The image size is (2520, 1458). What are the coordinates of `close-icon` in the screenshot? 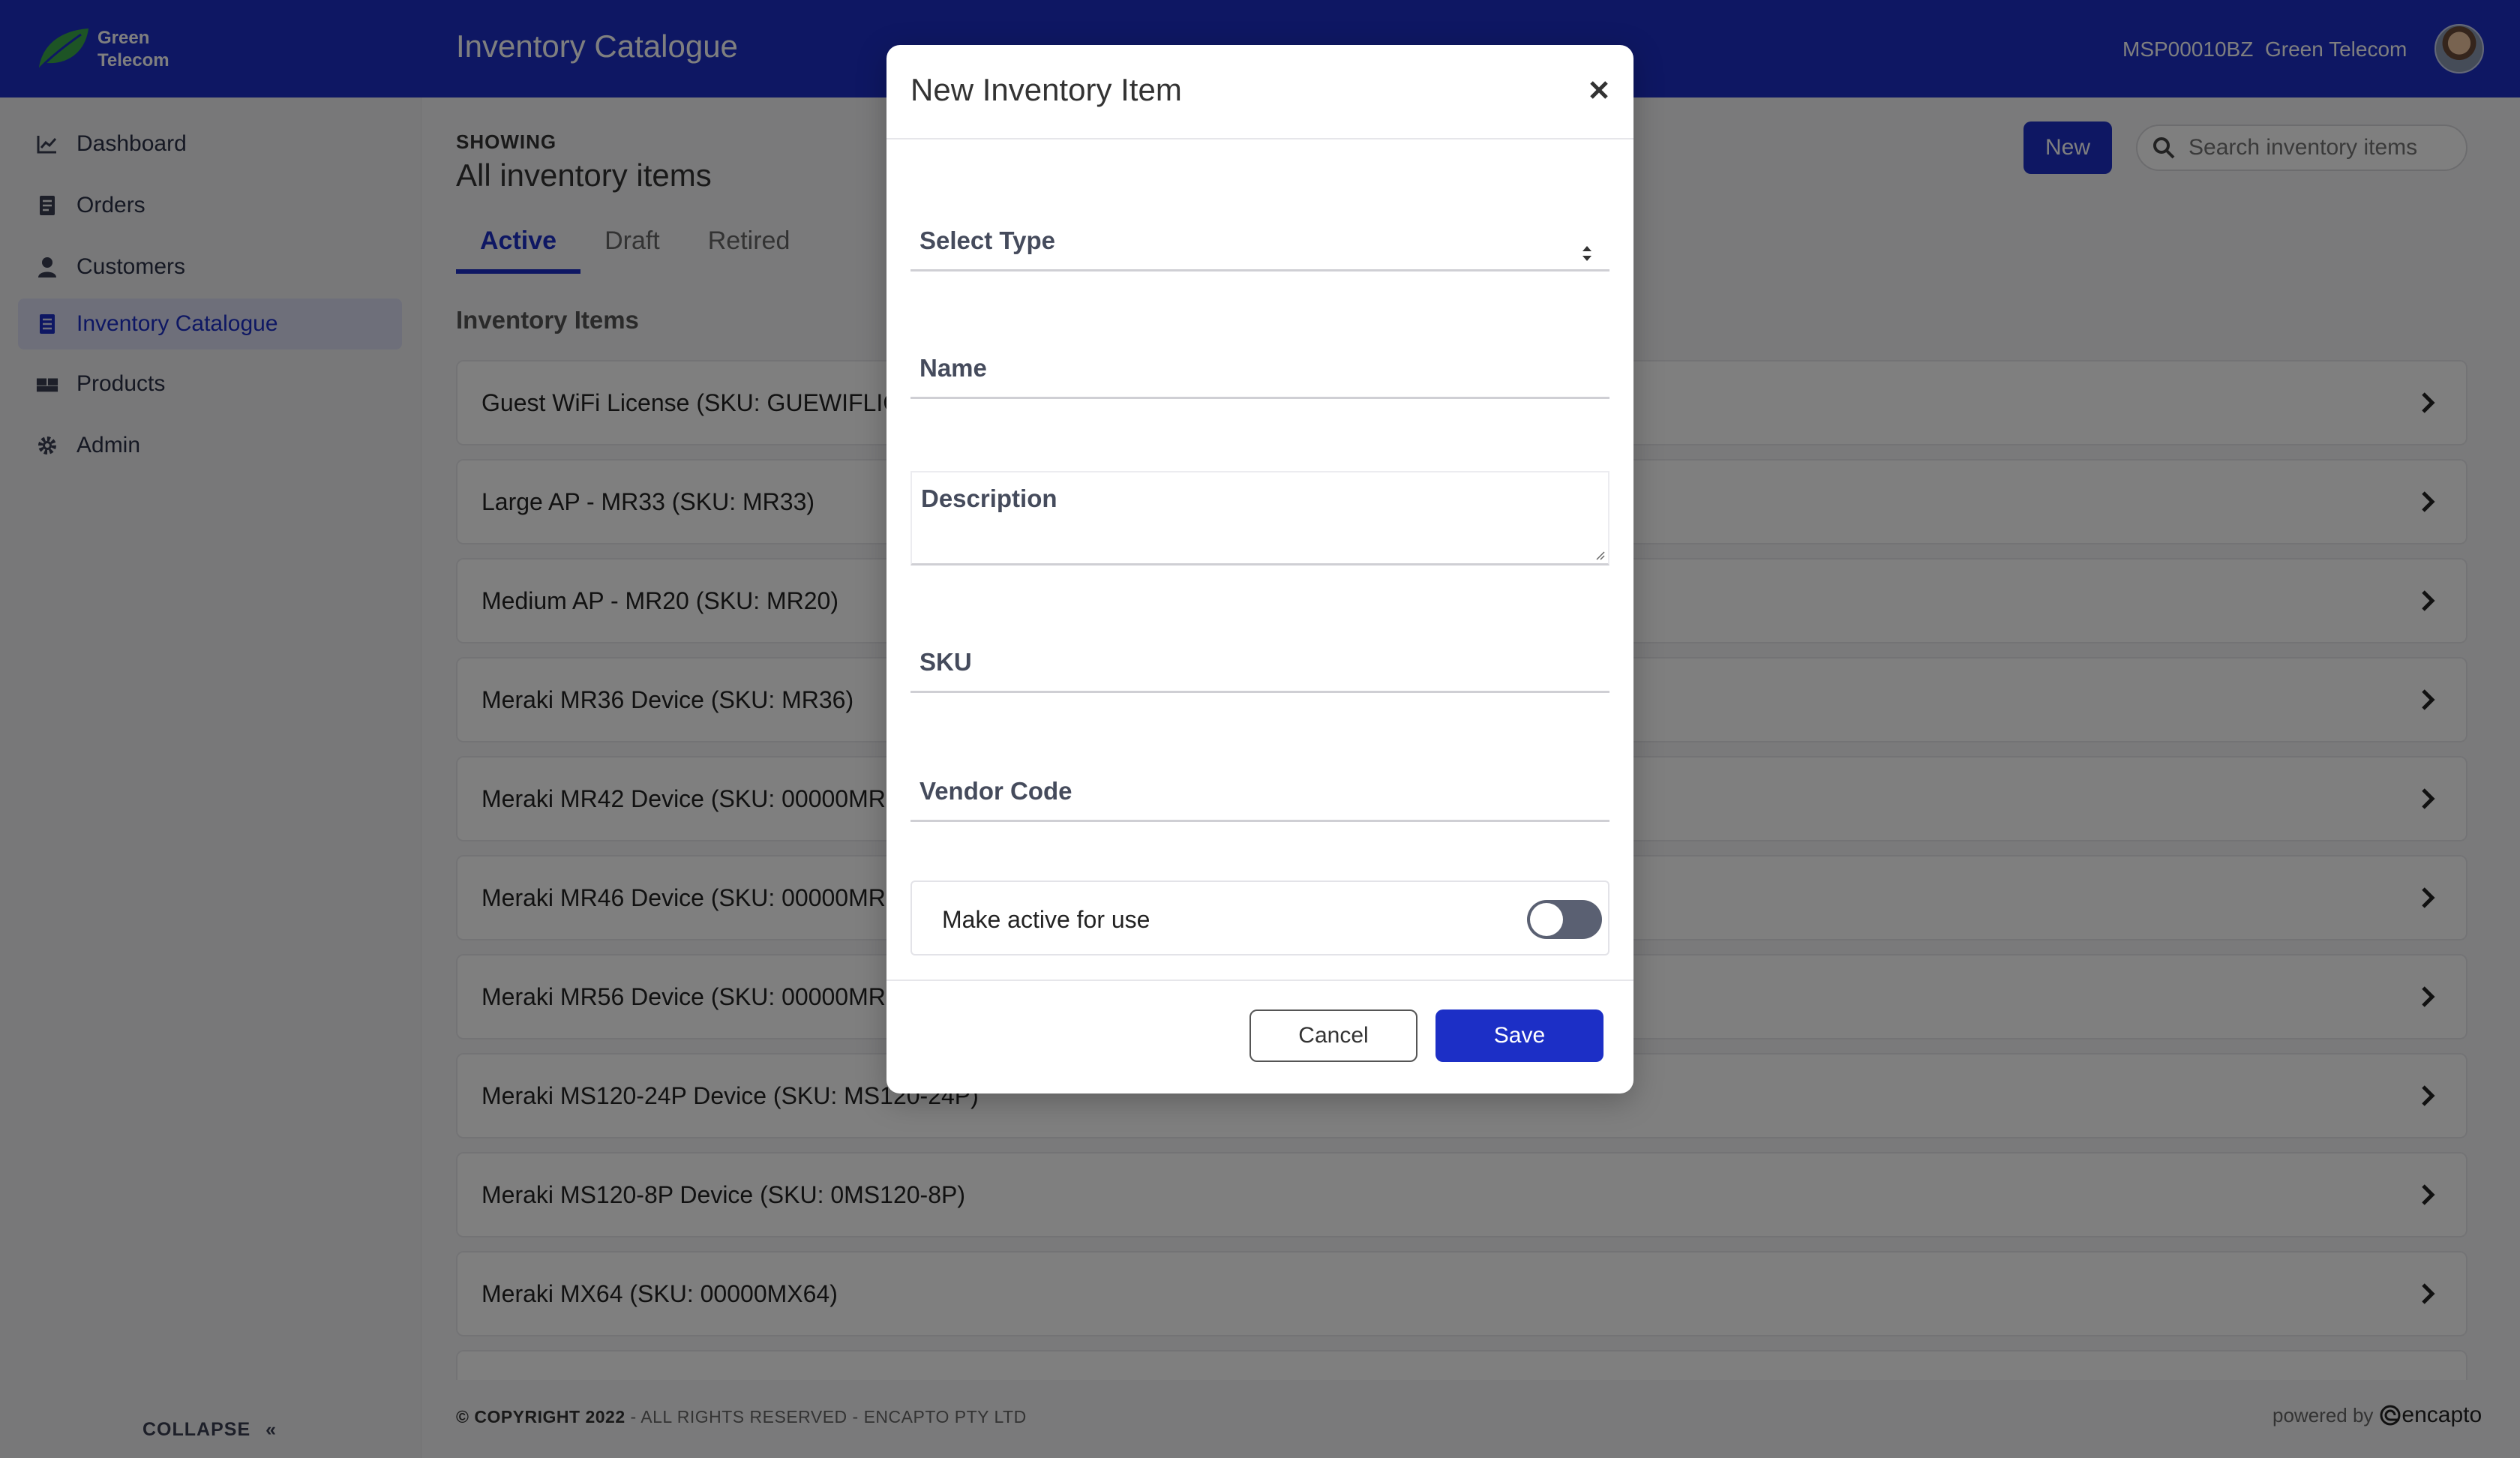 It's located at (1599, 90).